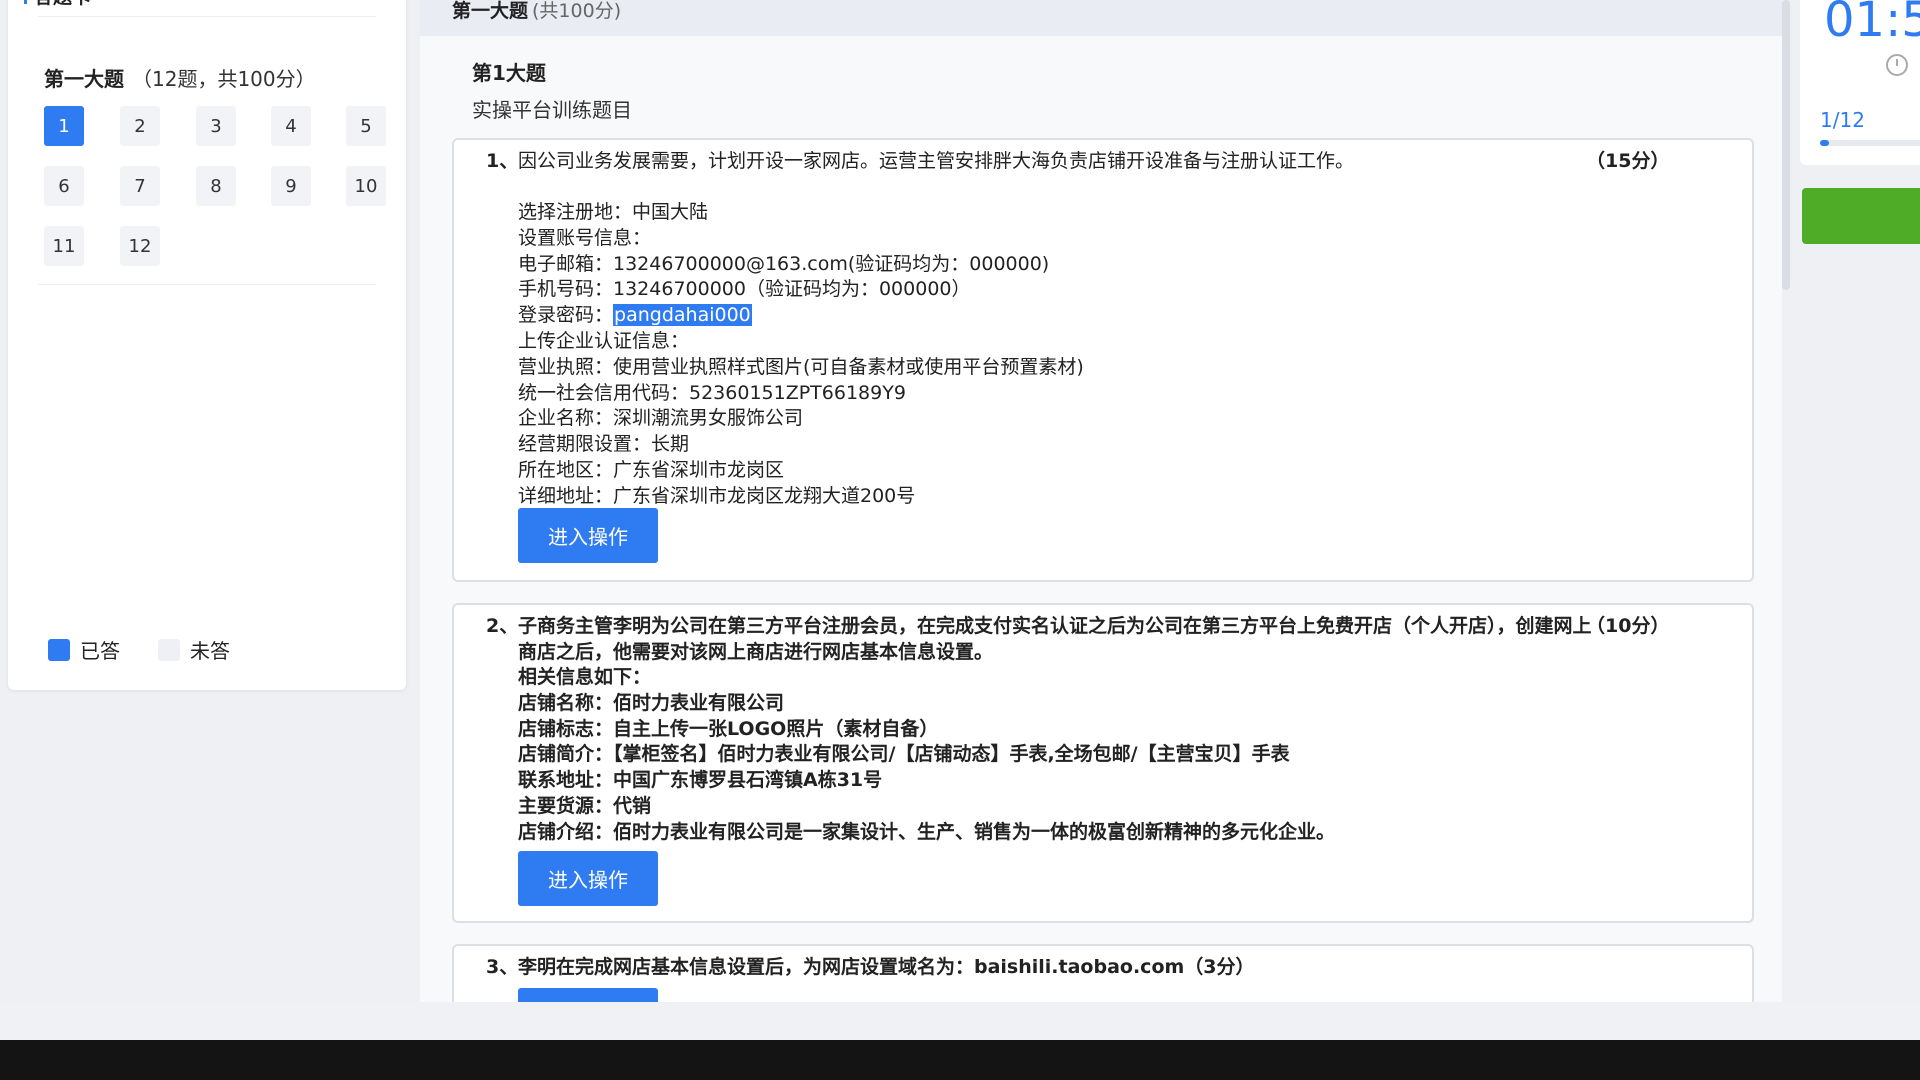 Image resolution: width=1920 pixels, height=1080 pixels. I want to click on question-button-11: 11, so click(64, 246).